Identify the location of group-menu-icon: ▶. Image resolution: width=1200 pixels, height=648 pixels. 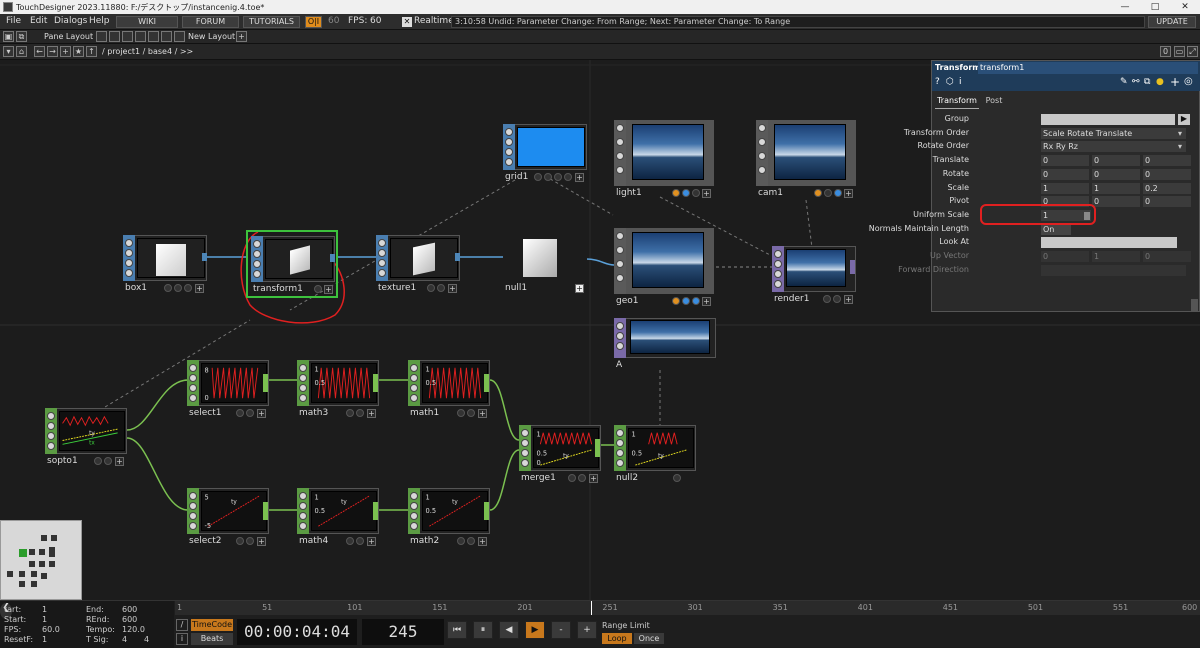
(1184, 119).